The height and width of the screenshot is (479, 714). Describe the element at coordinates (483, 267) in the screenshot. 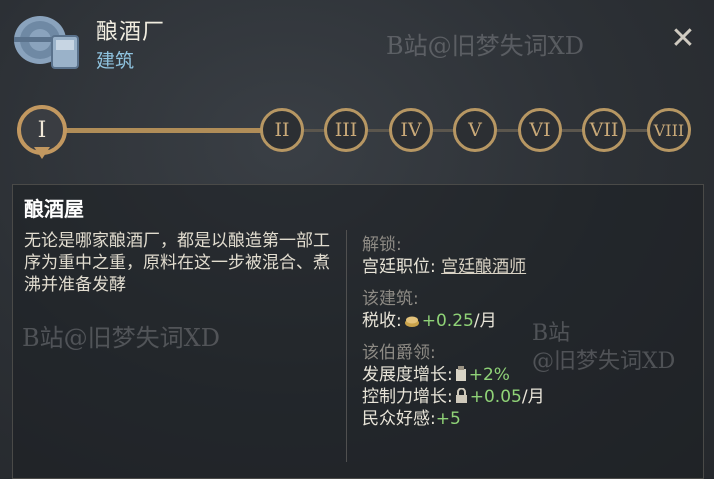

I see `court-position-link: 宫廷酿酒师` at that location.